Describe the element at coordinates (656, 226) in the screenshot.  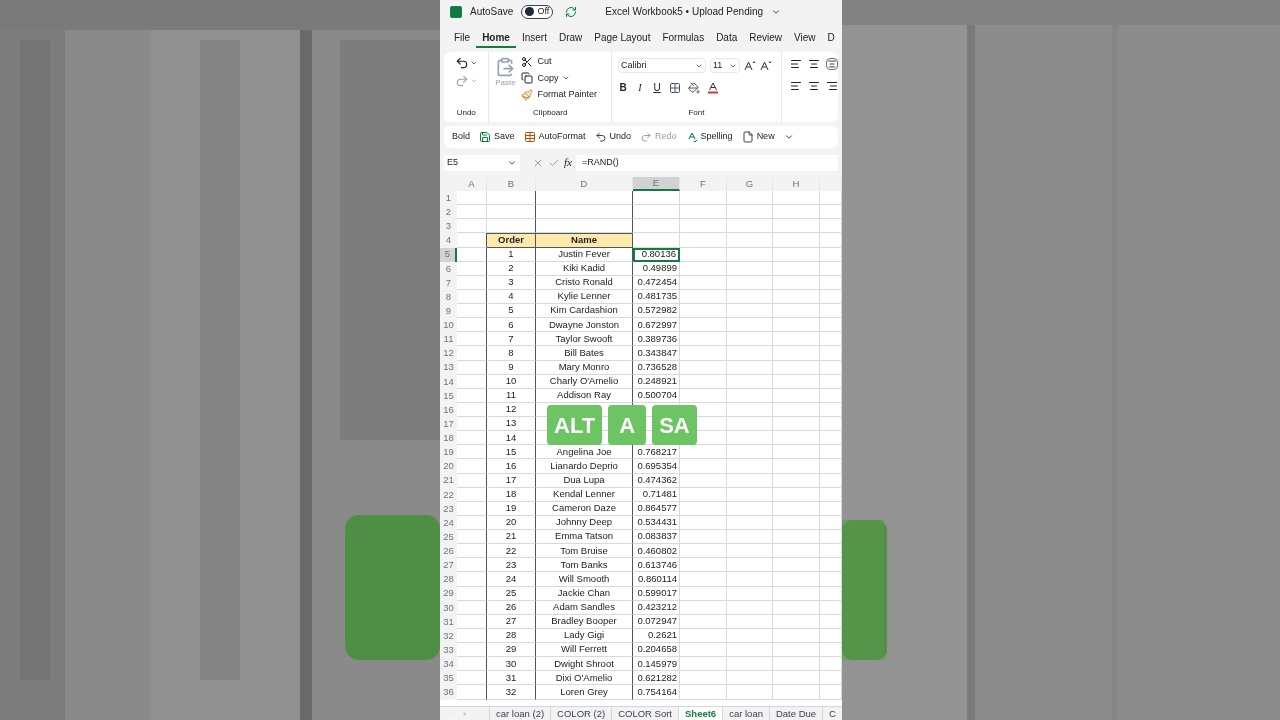
I see `table-cell` at that location.